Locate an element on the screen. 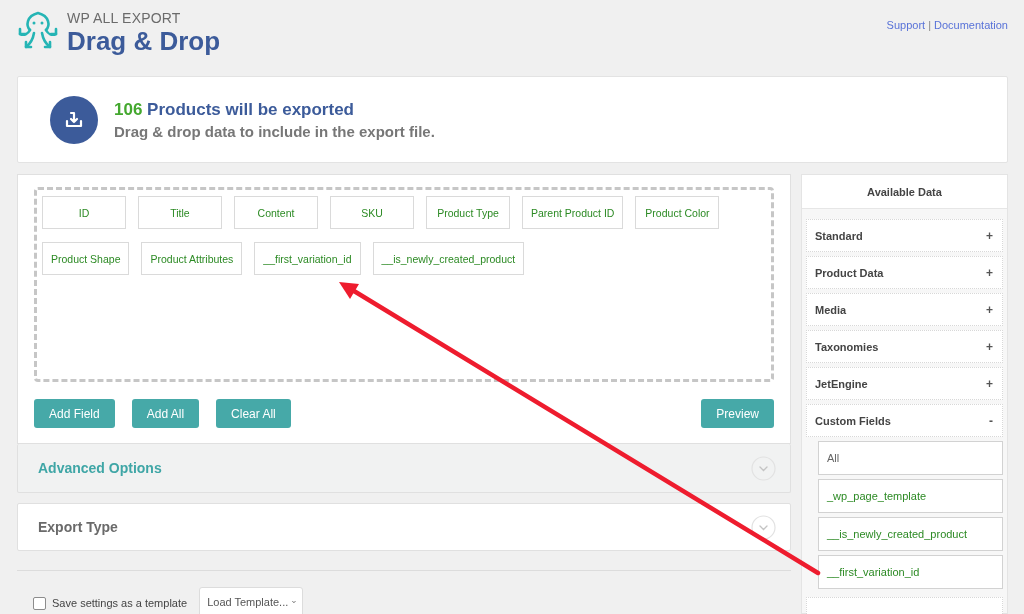 The image size is (1024, 614). data-group-header: Media + is located at coordinates (904, 309).